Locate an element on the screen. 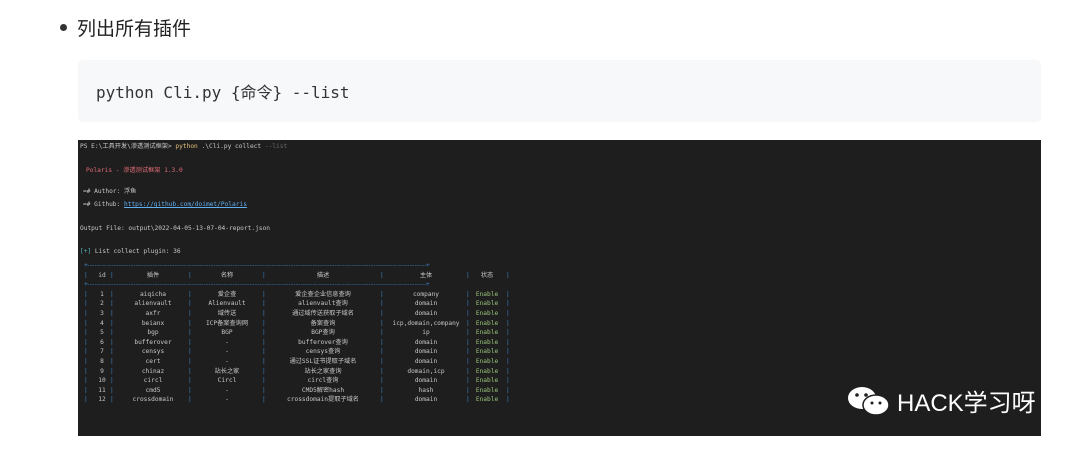 This screenshot has width=1080, height=450. table-cell: beianx is located at coordinates (153, 323).